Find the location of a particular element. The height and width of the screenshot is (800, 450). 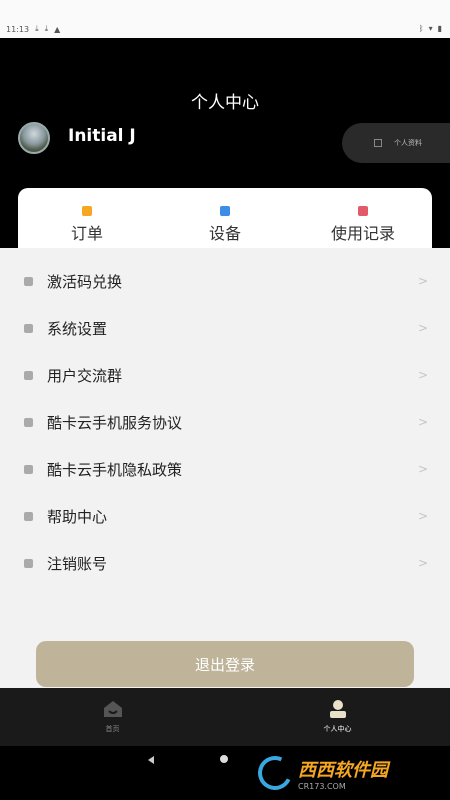

username: Initial J is located at coordinates (102, 136).